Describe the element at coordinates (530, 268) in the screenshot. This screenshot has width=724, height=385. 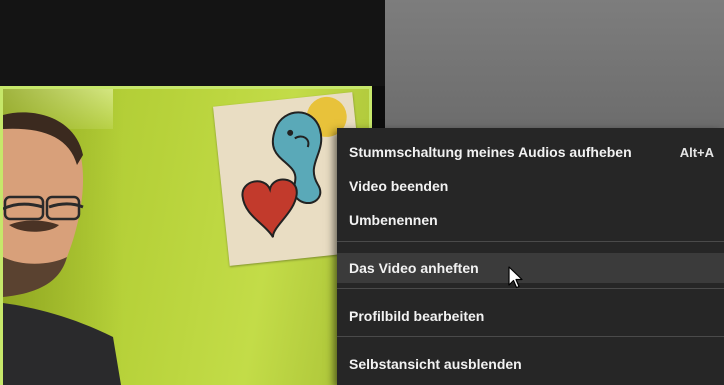
I see `menu-item-pin-video: Das Video anheften` at that location.